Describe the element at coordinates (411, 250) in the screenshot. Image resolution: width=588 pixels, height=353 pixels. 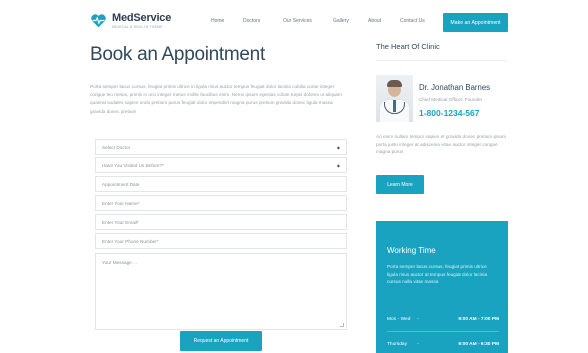
I see `working-time-title: Working Time` at that location.